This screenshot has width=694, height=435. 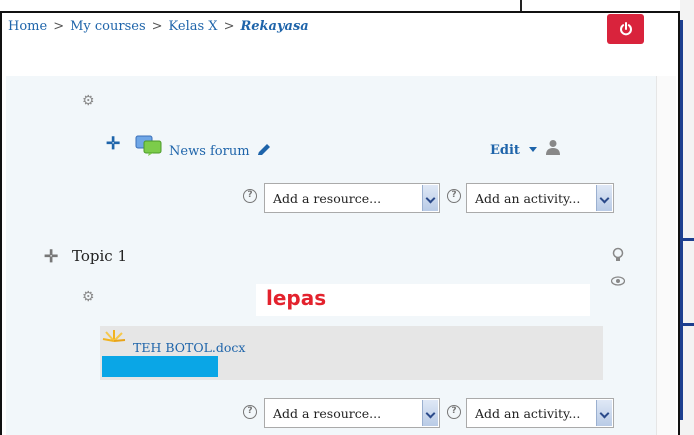 I want to click on scrollbar, so click(x=666, y=255).